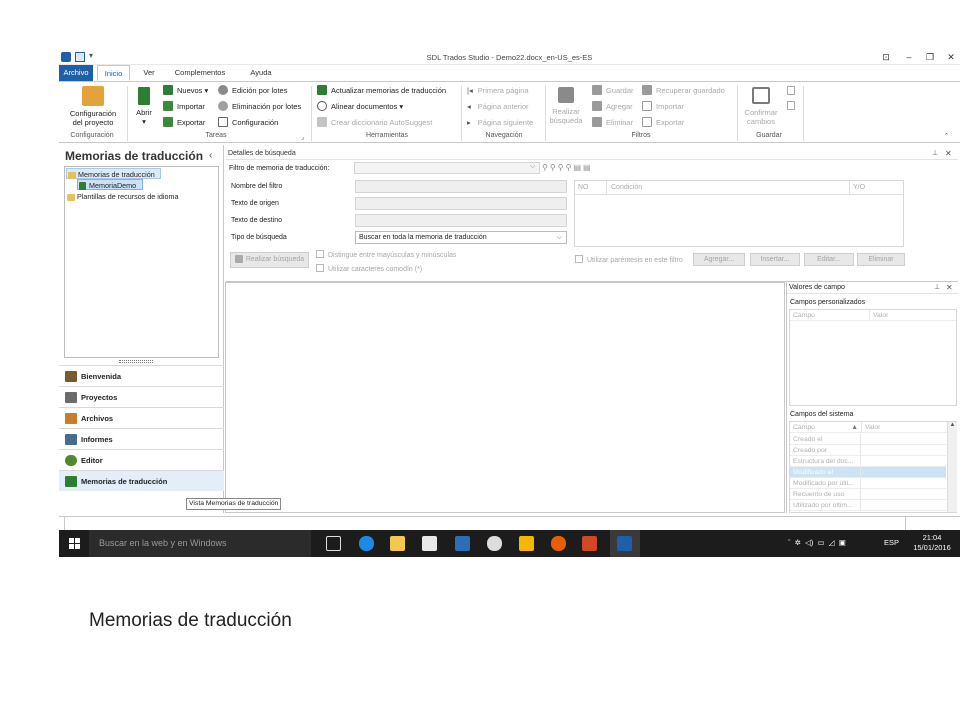 The width and height of the screenshot is (960, 720). What do you see at coordinates (110, 184) in the screenshot?
I see `tree-item-memoriademo: MemoriaDemo` at bounding box center [110, 184].